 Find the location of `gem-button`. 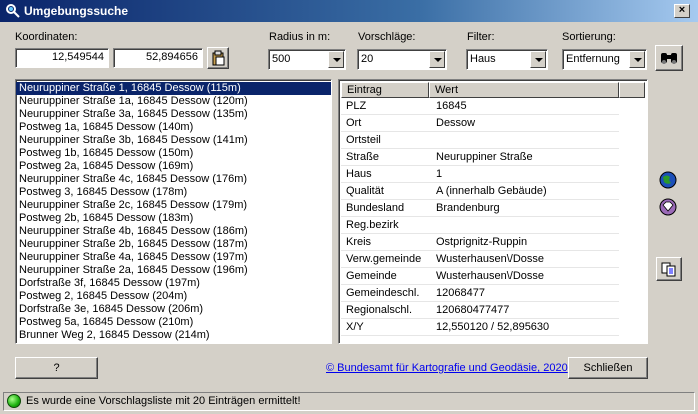

gem-button is located at coordinates (669, 208).